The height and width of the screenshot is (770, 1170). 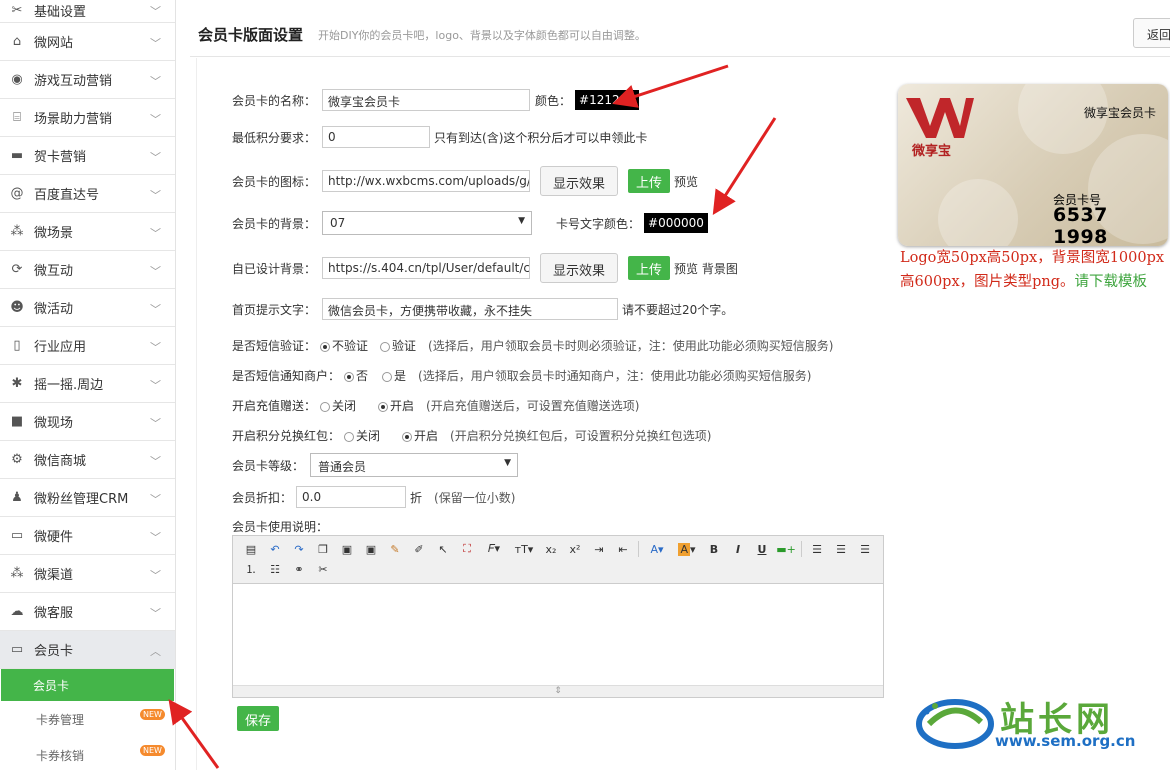 What do you see at coordinates (670, 86) in the screenshot?
I see `arrow-to-color` at bounding box center [670, 86].